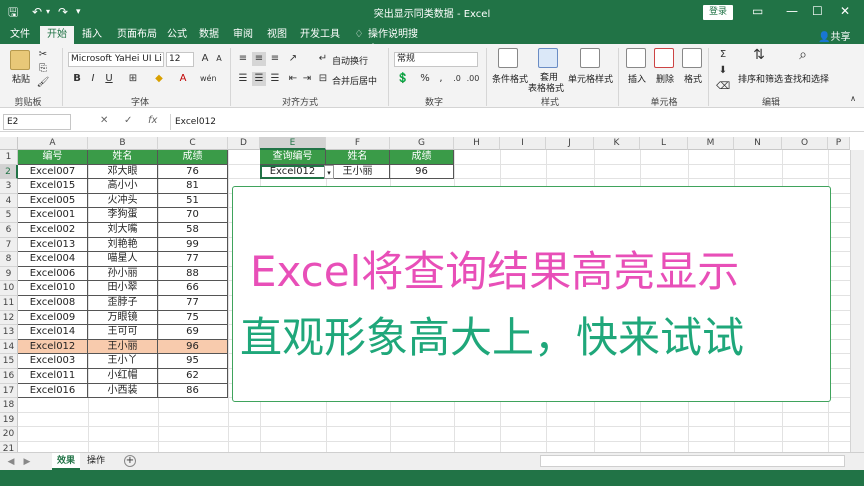 The image size is (864, 486). What do you see at coordinates (152, 120) in the screenshot?
I see `insert-function-icon: fx` at bounding box center [152, 120].